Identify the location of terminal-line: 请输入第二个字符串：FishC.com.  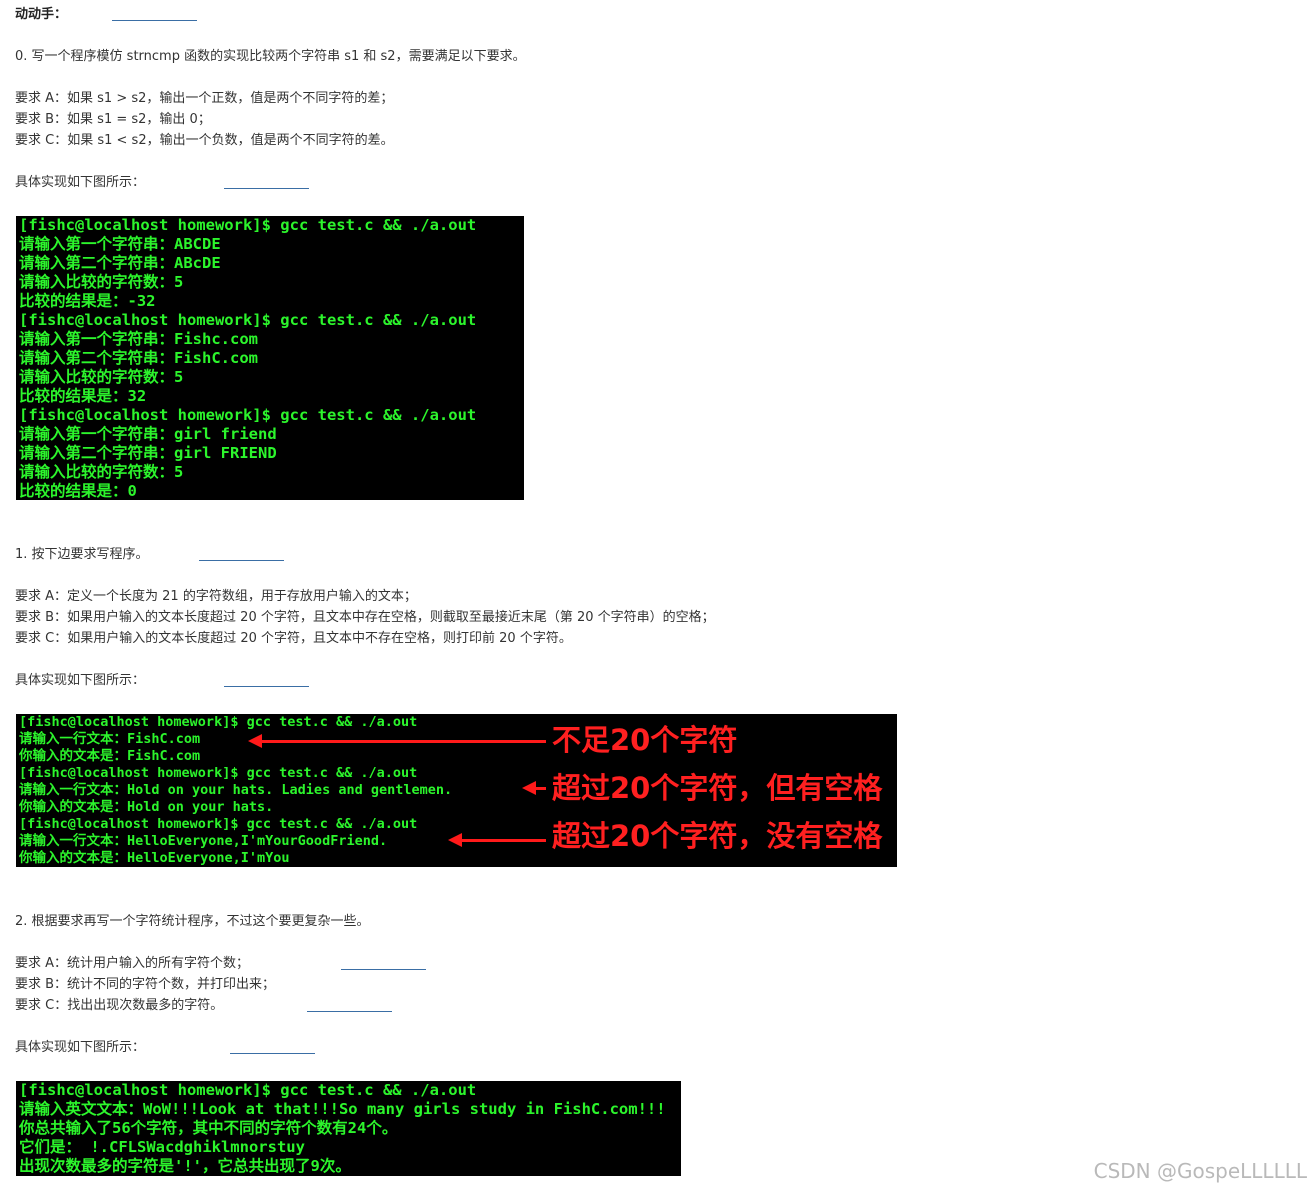
(138, 358).